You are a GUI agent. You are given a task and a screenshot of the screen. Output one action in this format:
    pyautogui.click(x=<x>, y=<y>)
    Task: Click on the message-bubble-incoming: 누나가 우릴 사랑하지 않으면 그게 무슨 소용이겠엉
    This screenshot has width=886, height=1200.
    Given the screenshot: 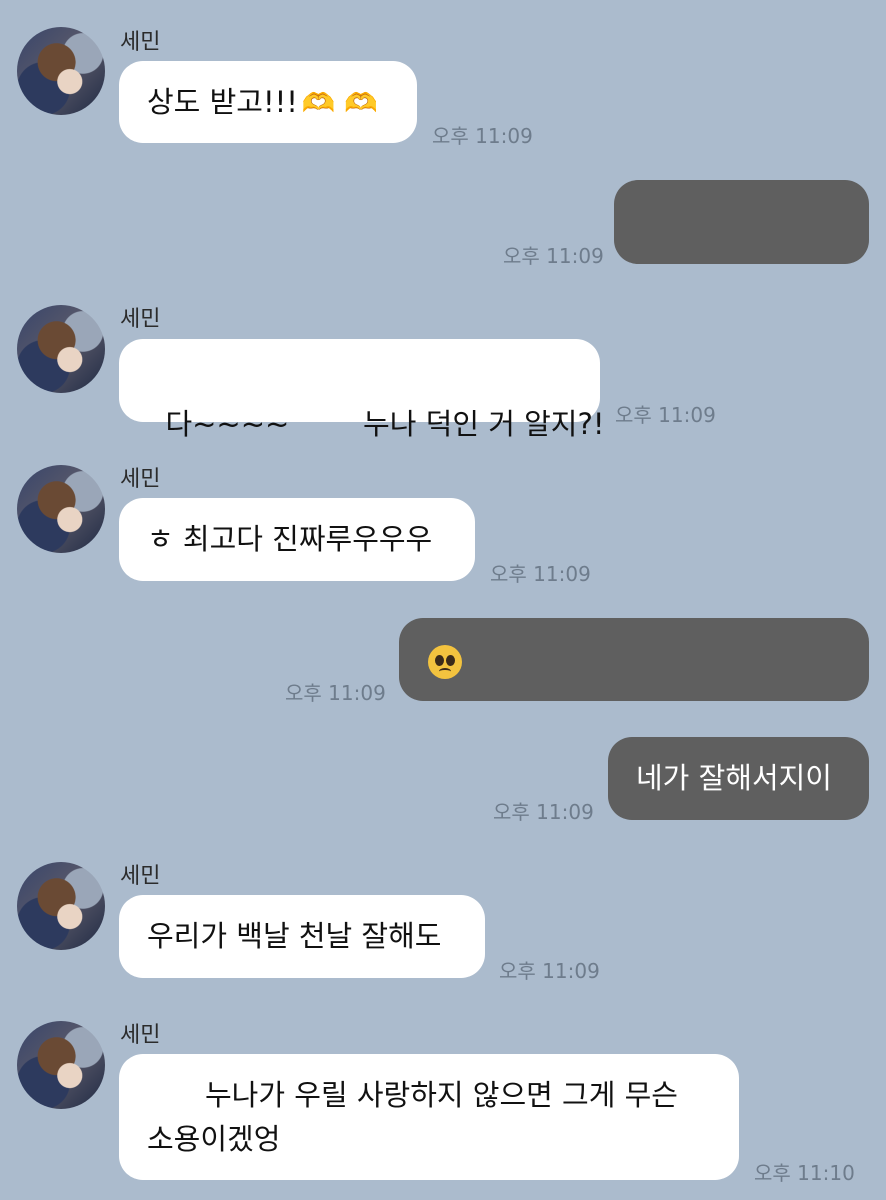 What is the action you would take?
    pyautogui.click(x=429, y=1117)
    